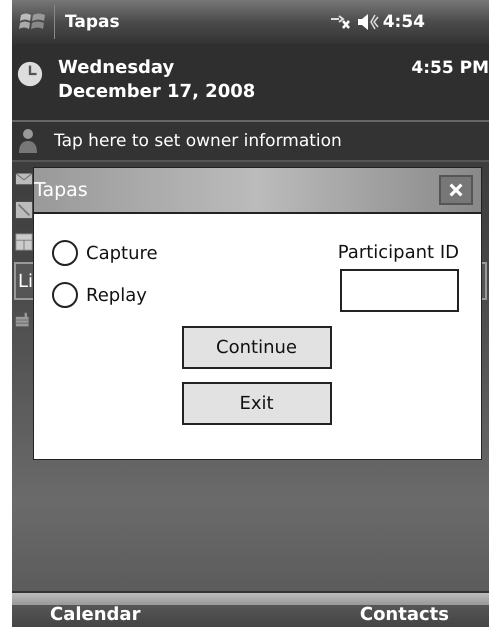 The width and height of the screenshot is (489, 643). Describe the element at coordinates (30, 74) in the screenshot. I see `clock-icon` at that location.